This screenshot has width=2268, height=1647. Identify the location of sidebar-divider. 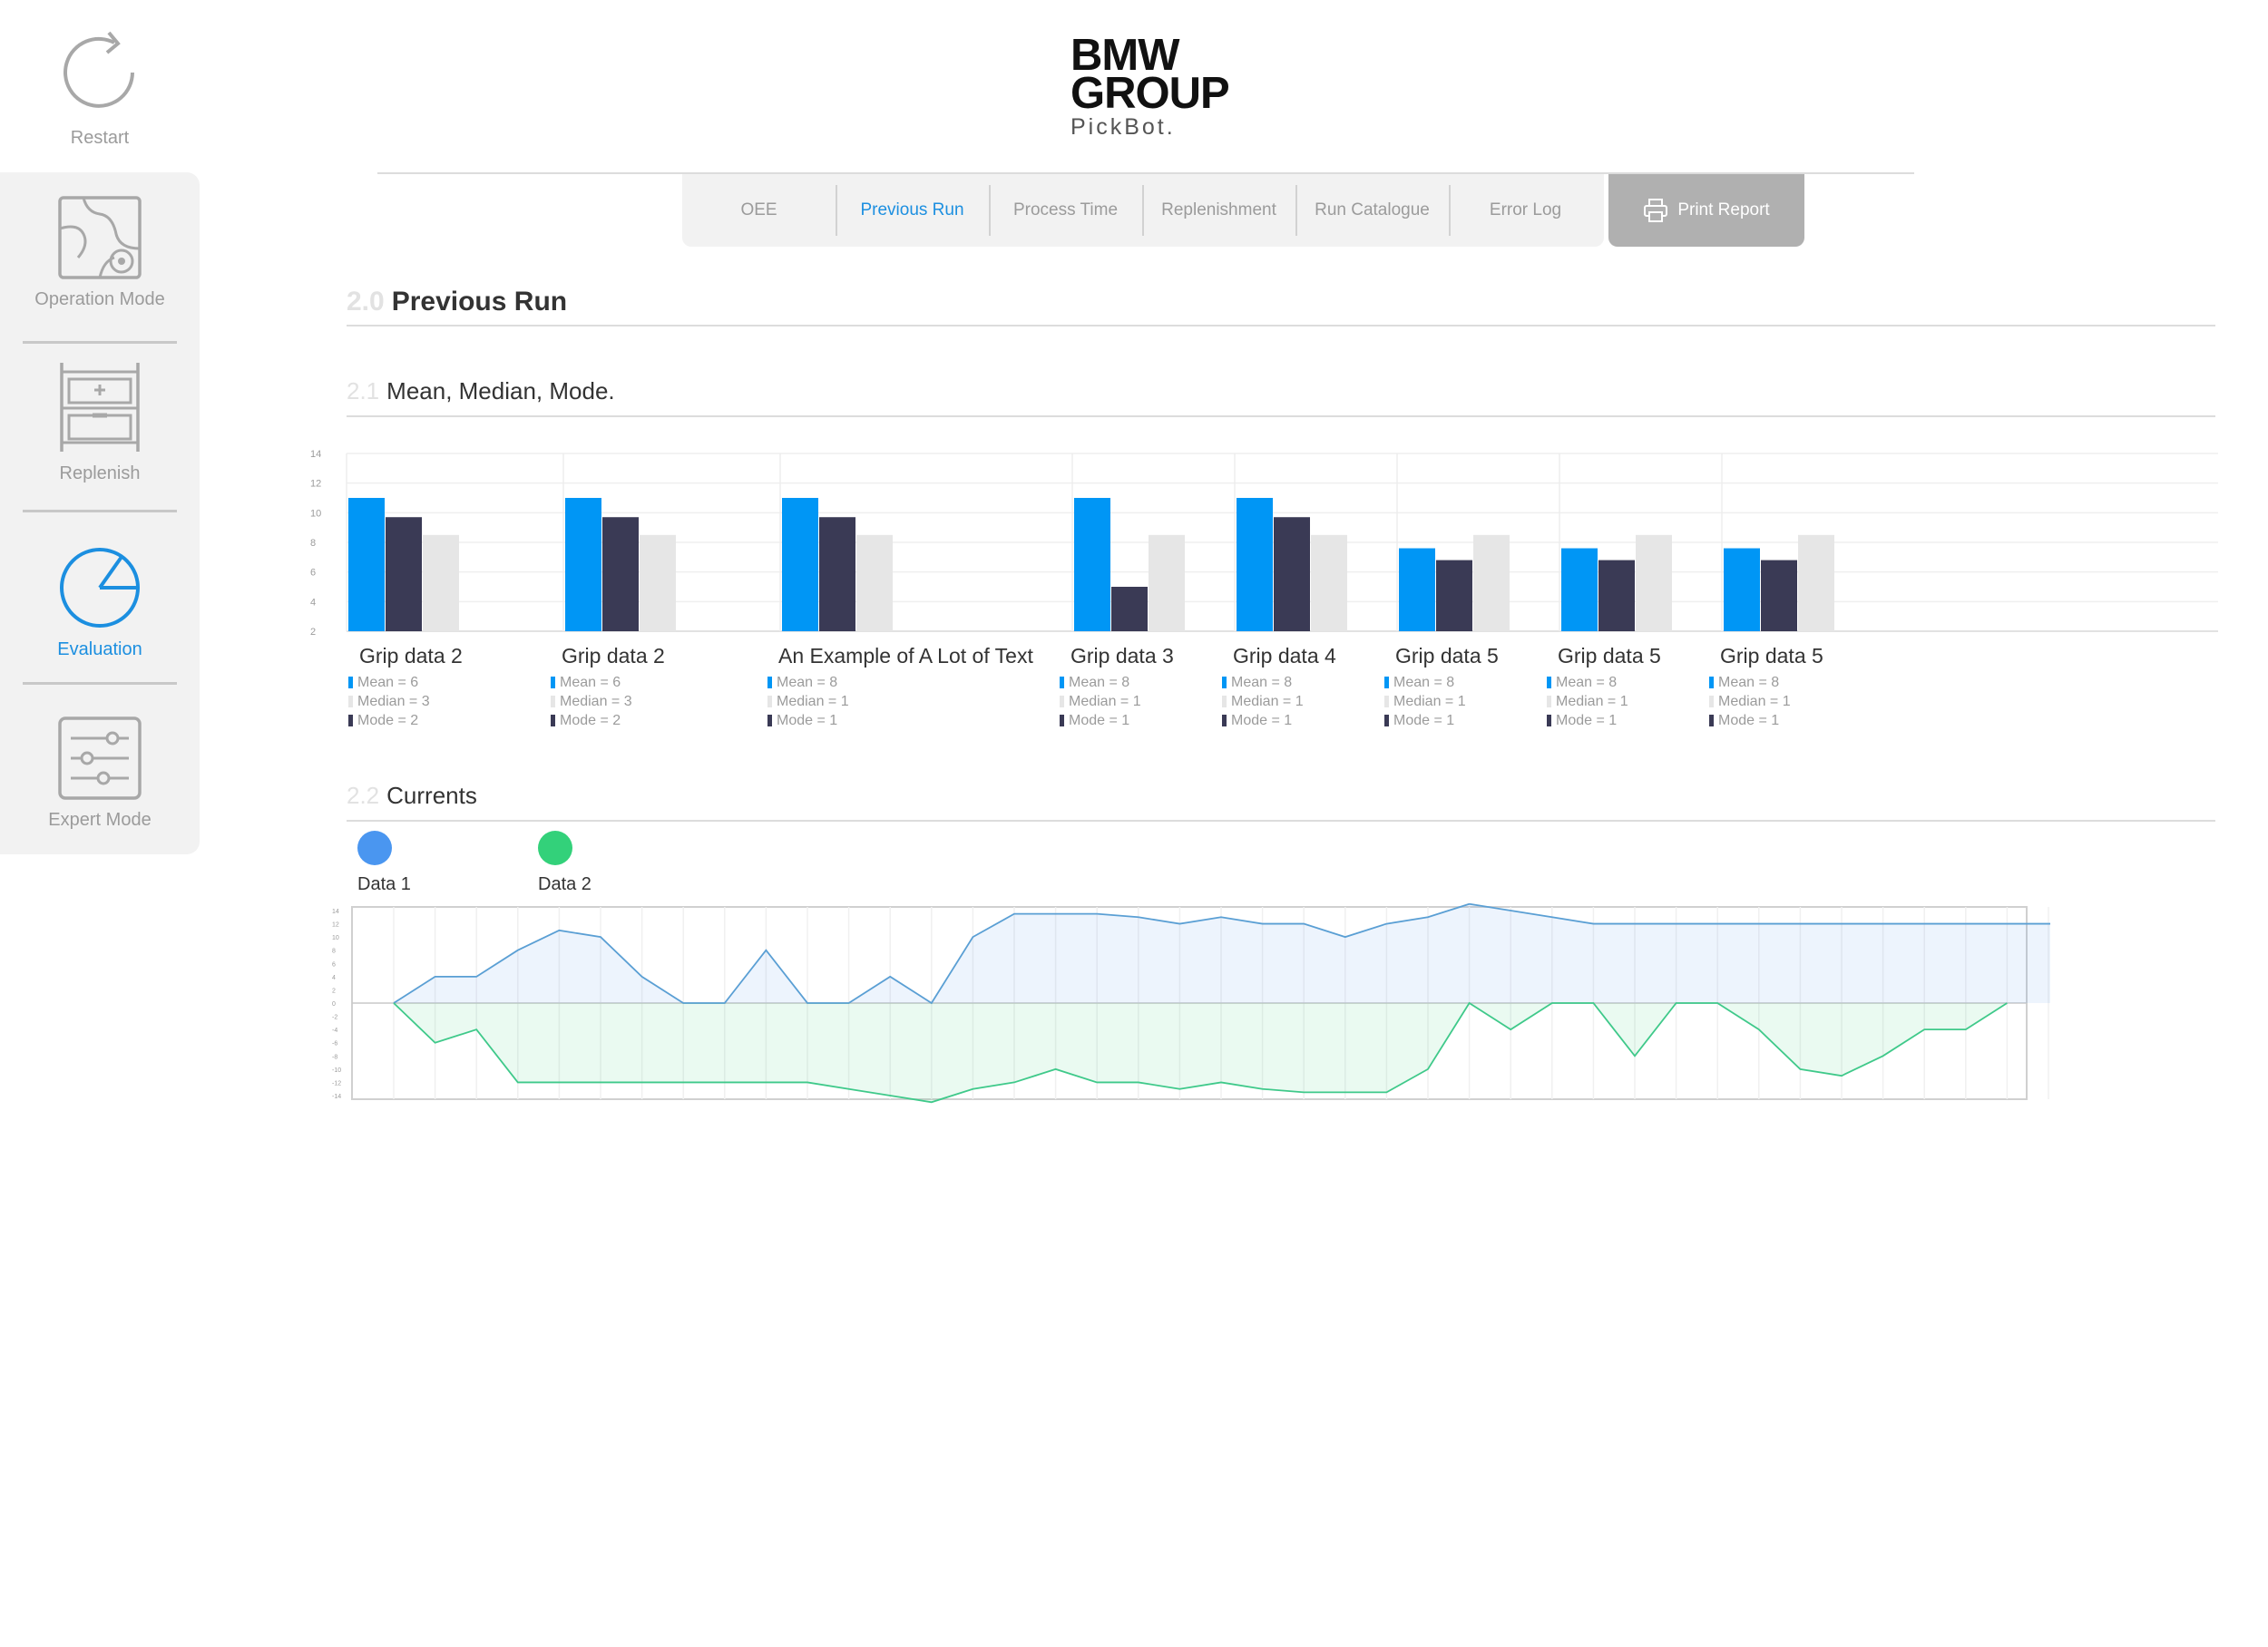
(100, 511).